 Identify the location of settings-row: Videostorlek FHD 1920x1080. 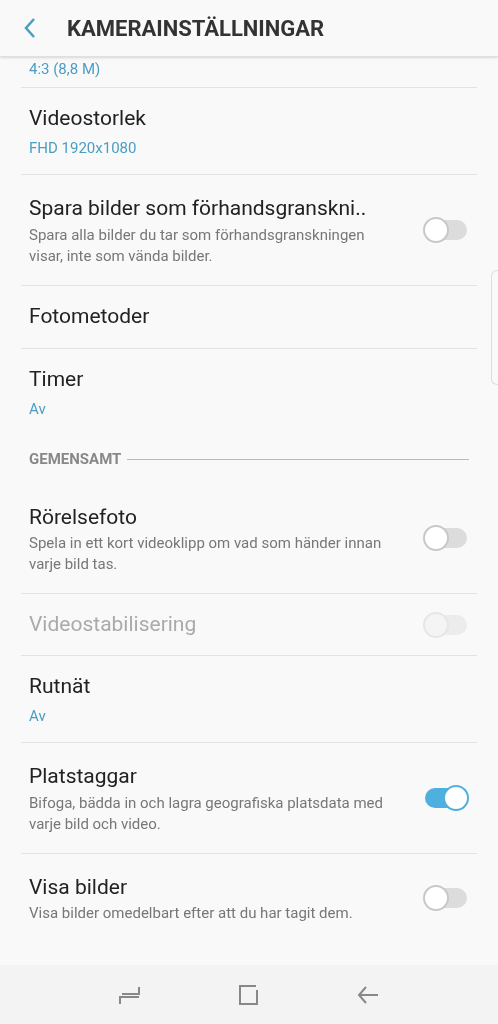
(249, 131).